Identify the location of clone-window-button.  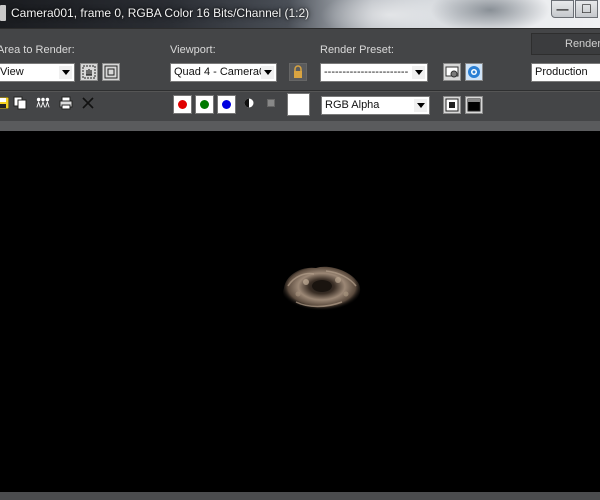
(43, 103).